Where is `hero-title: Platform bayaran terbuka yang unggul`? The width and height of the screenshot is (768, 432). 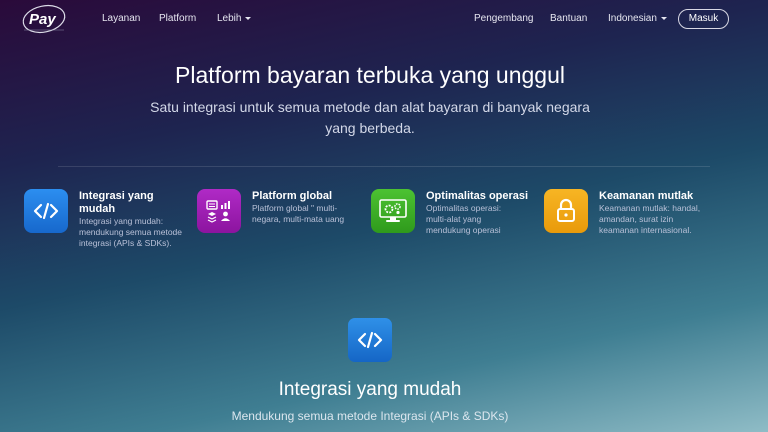 hero-title: Platform bayaran terbuka yang unggul is located at coordinates (370, 75).